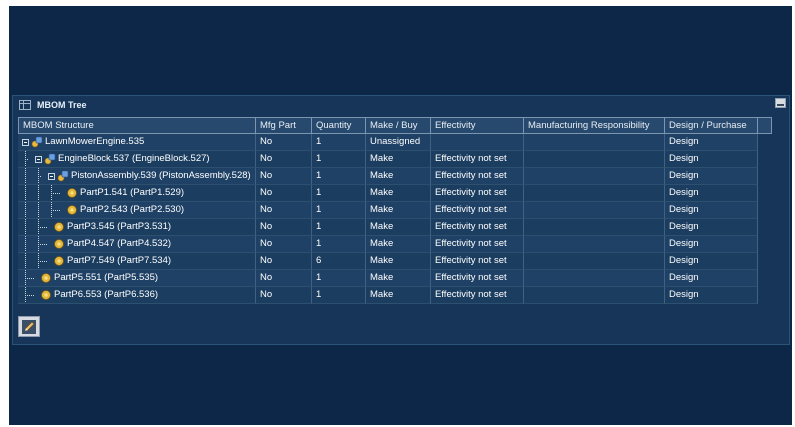 The width and height of the screenshot is (795, 427). Describe the element at coordinates (137, 193) in the screenshot. I see `tree-cell: PartP1.541 (PartP1.529)` at that location.